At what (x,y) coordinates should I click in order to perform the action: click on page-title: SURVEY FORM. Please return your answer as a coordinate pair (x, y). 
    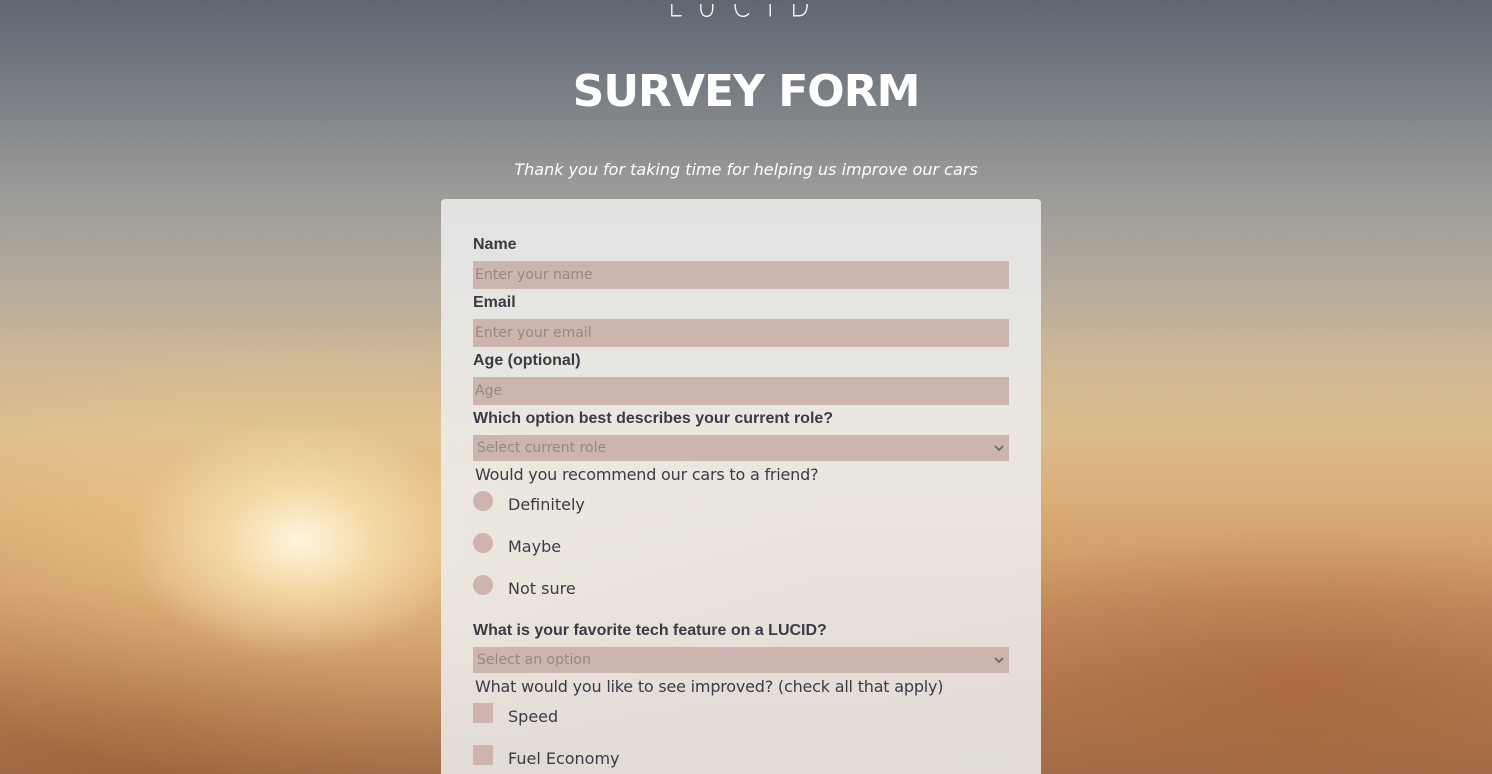
    Looking at the image, I should click on (746, 91).